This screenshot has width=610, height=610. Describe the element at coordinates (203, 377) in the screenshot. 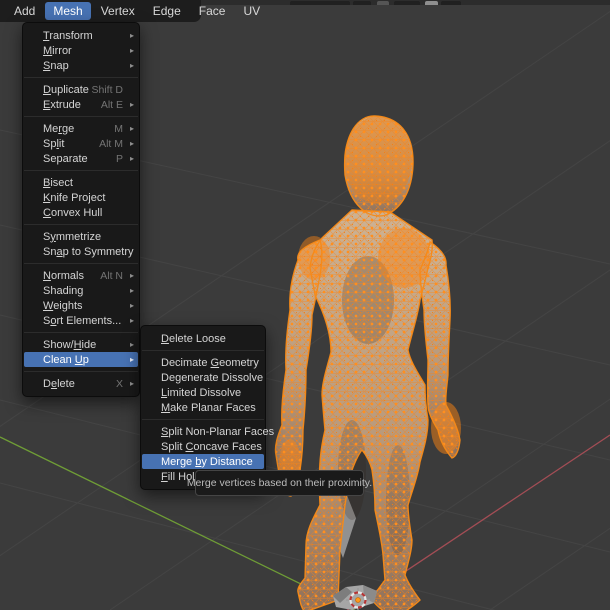

I see `menu-item-degenerate-dissolve: Degenerate Dissolve` at that location.